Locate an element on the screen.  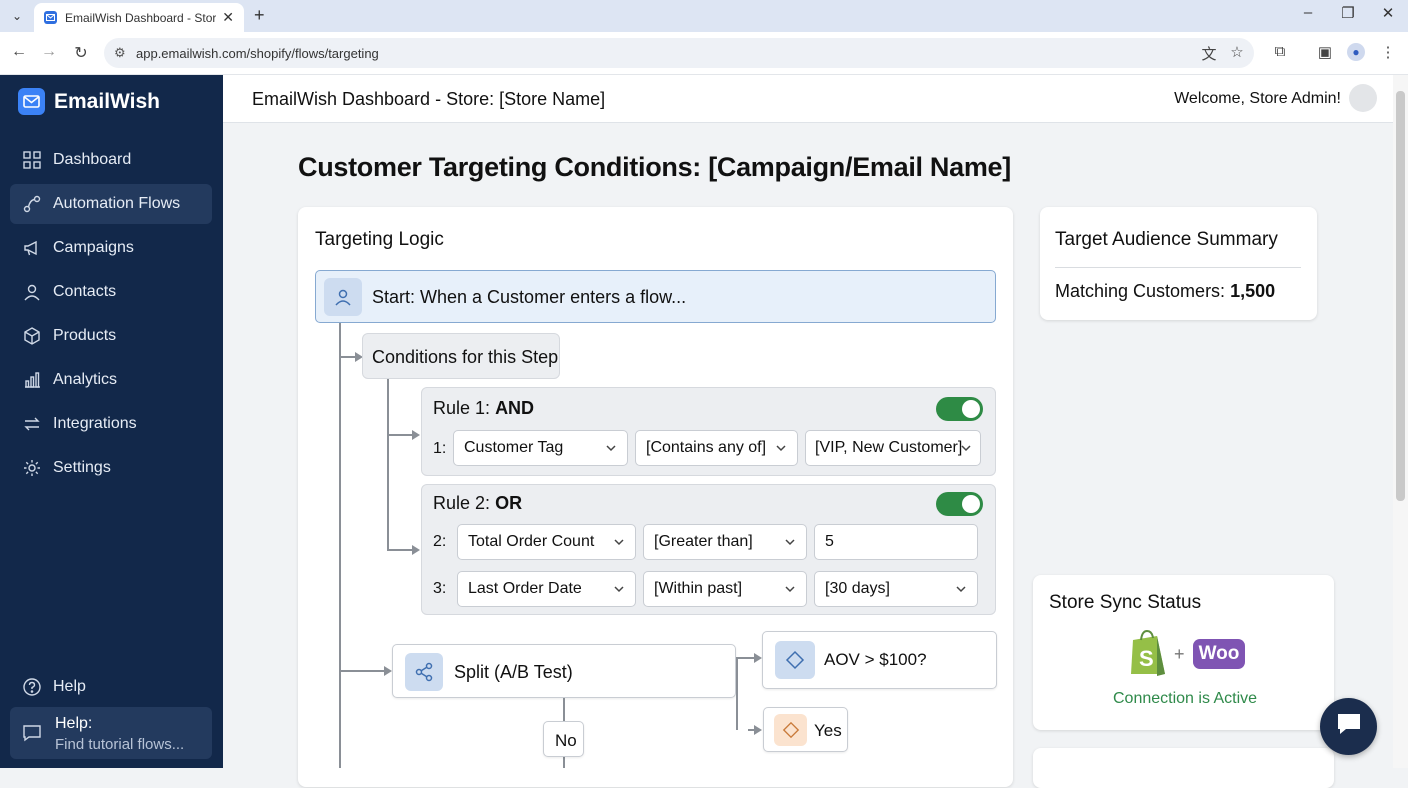
rule-1-field-select: Customer Tag is located at coordinates (540, 448).